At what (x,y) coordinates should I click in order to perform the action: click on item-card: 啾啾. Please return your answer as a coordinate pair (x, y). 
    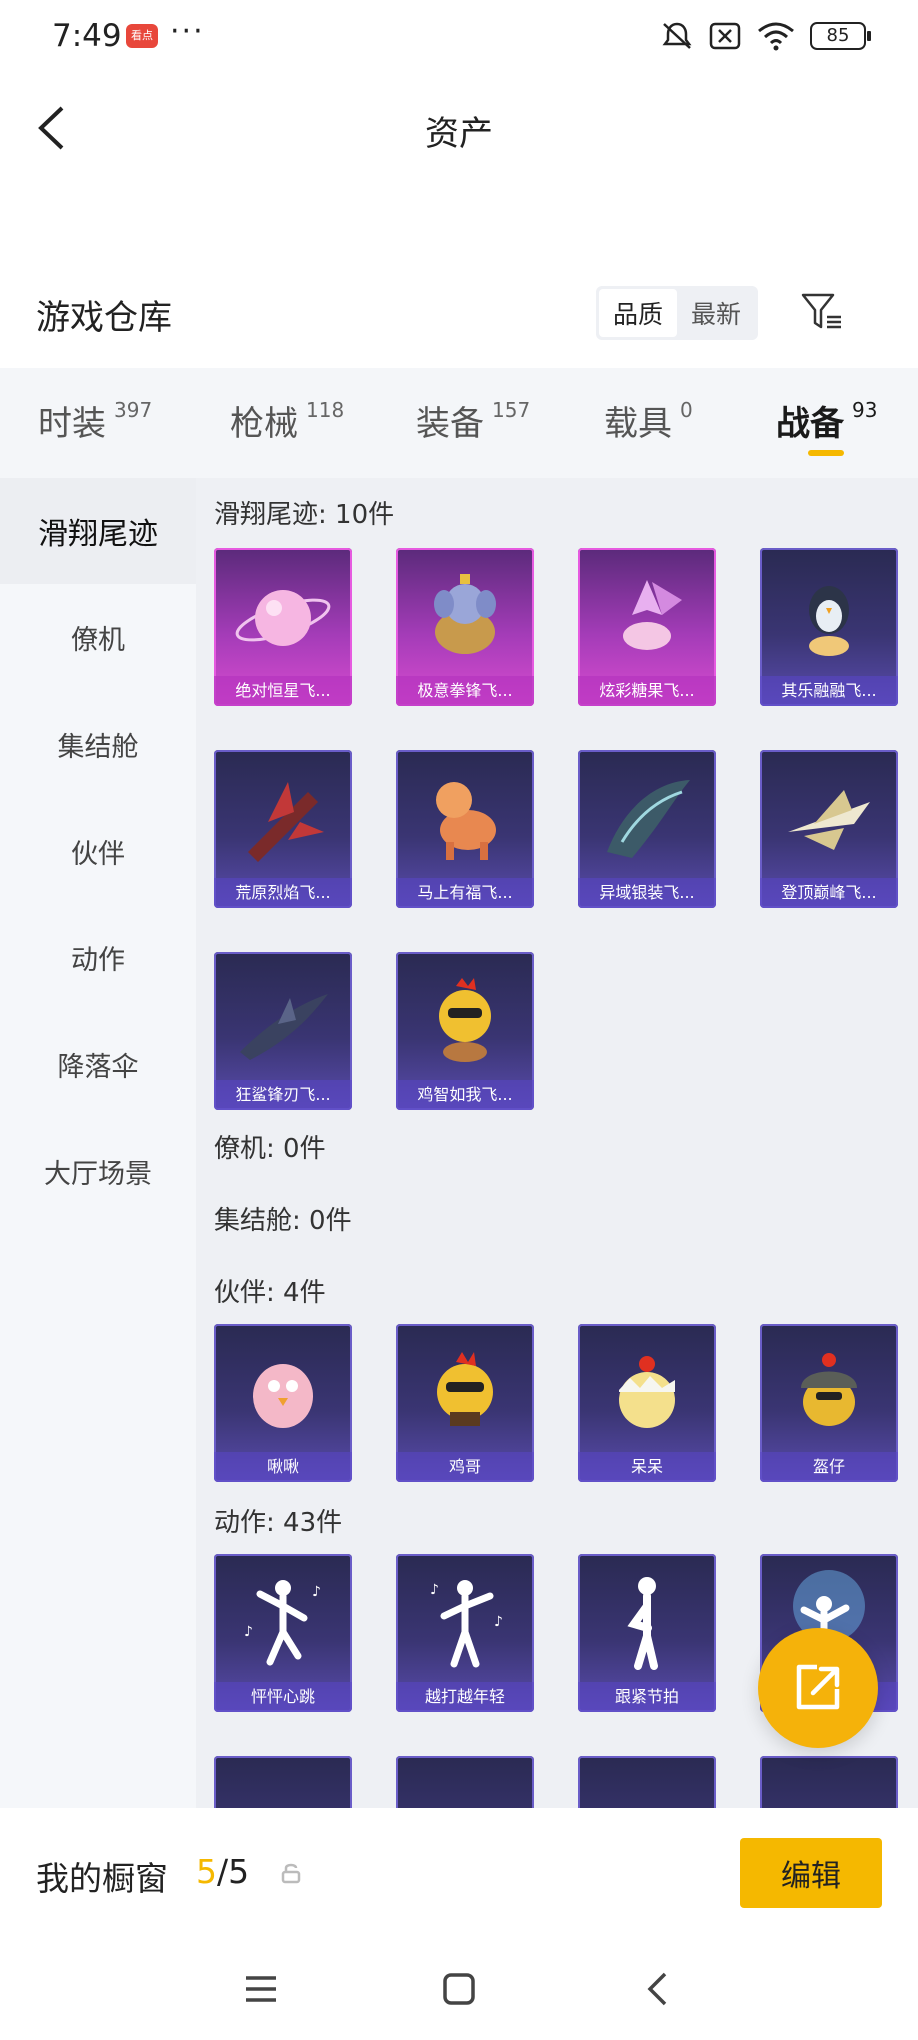
    Looking at the image, I should click on (283, 1403).